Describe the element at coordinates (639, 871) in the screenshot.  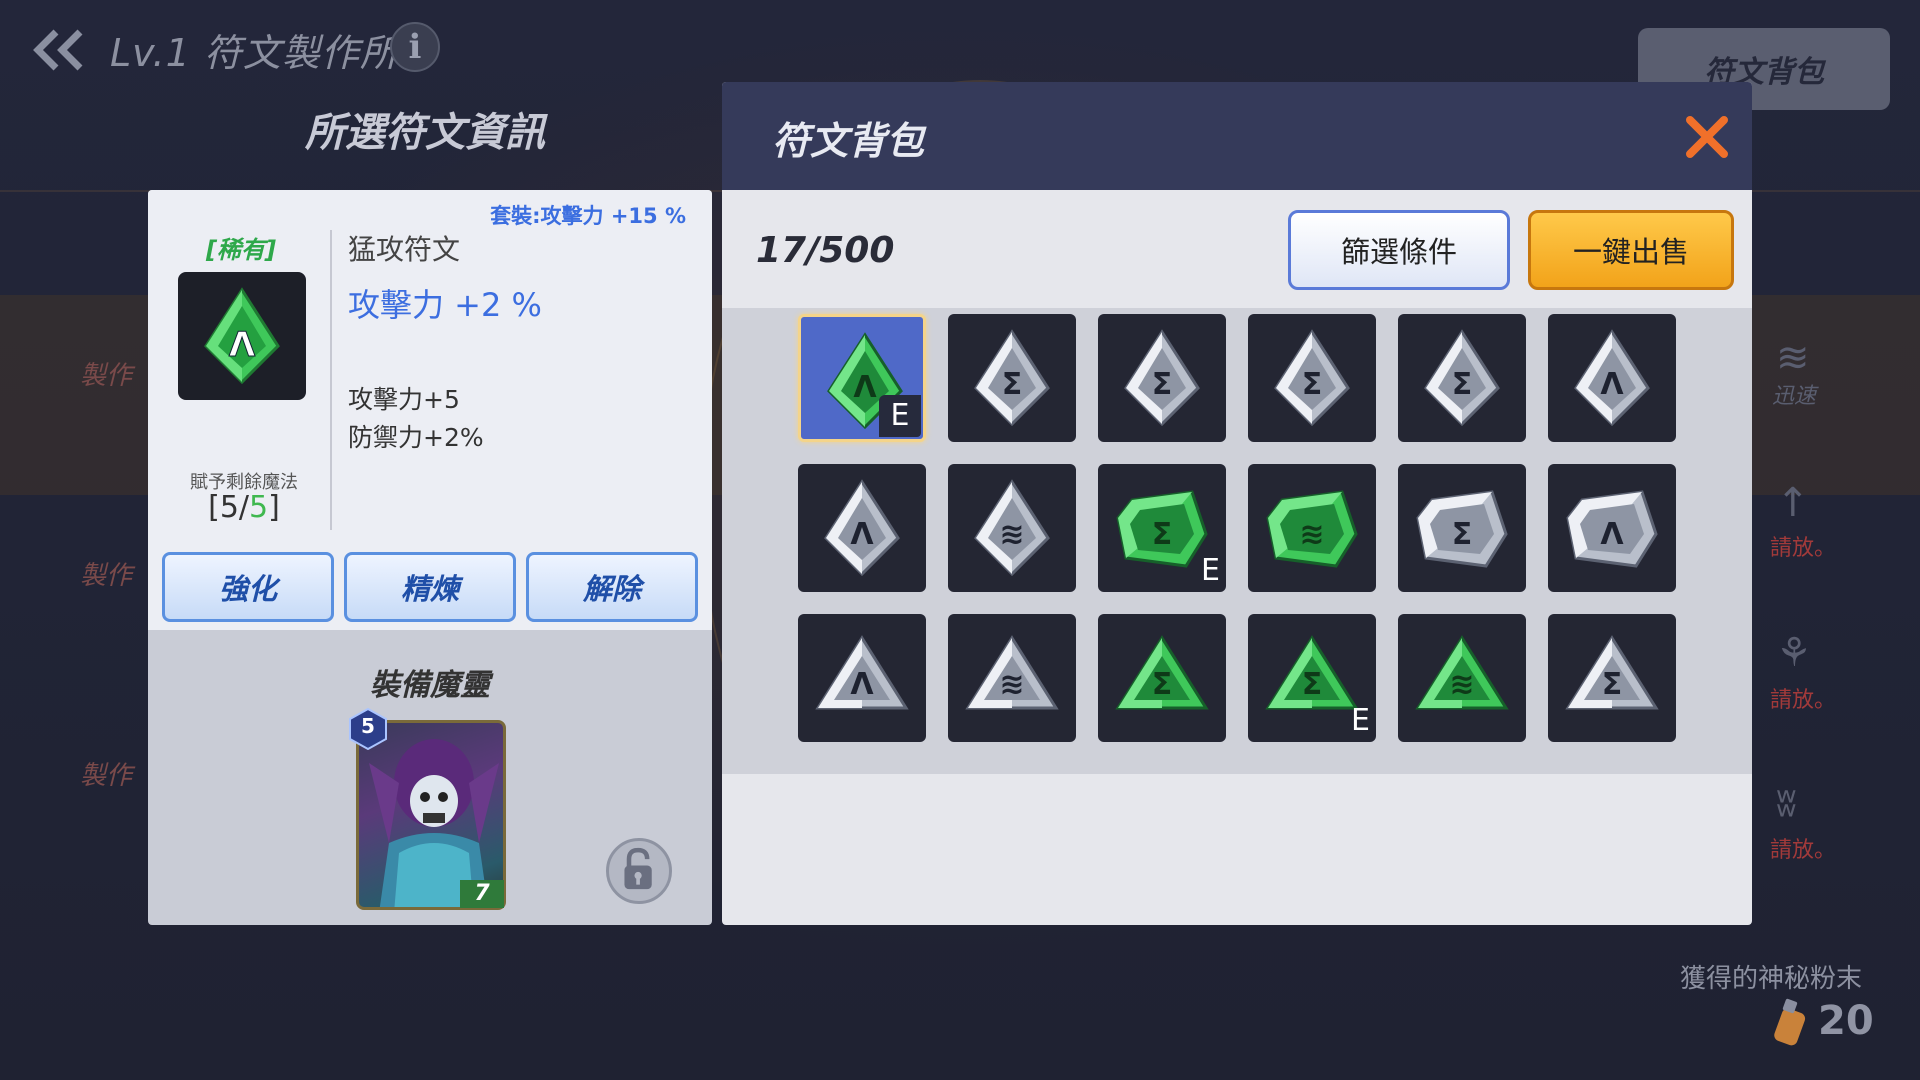
I see `unlock-icon` at that location.